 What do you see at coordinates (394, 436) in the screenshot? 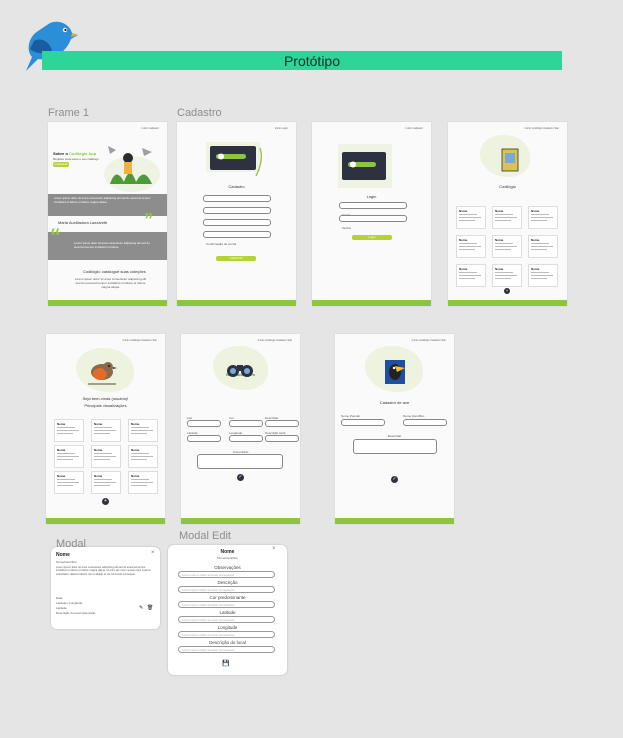
I see `descricao-label: Descrição` at bounding box center [394, 436].